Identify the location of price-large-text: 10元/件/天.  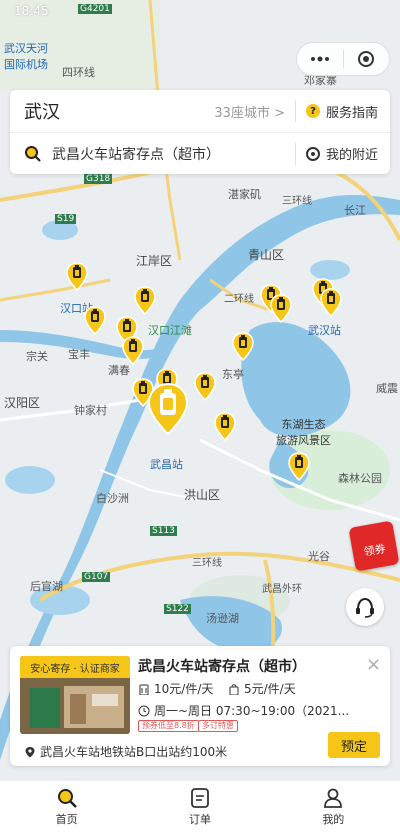
(184, 689).